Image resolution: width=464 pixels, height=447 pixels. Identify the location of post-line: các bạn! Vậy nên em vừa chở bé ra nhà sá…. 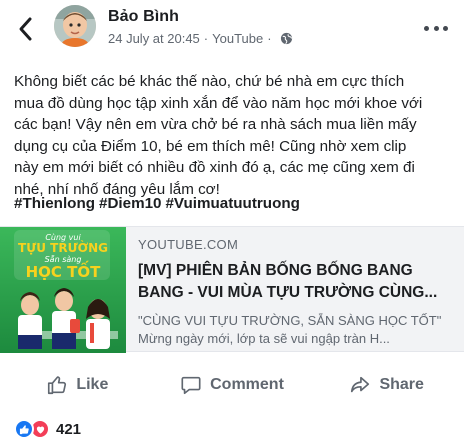
(215, 125).